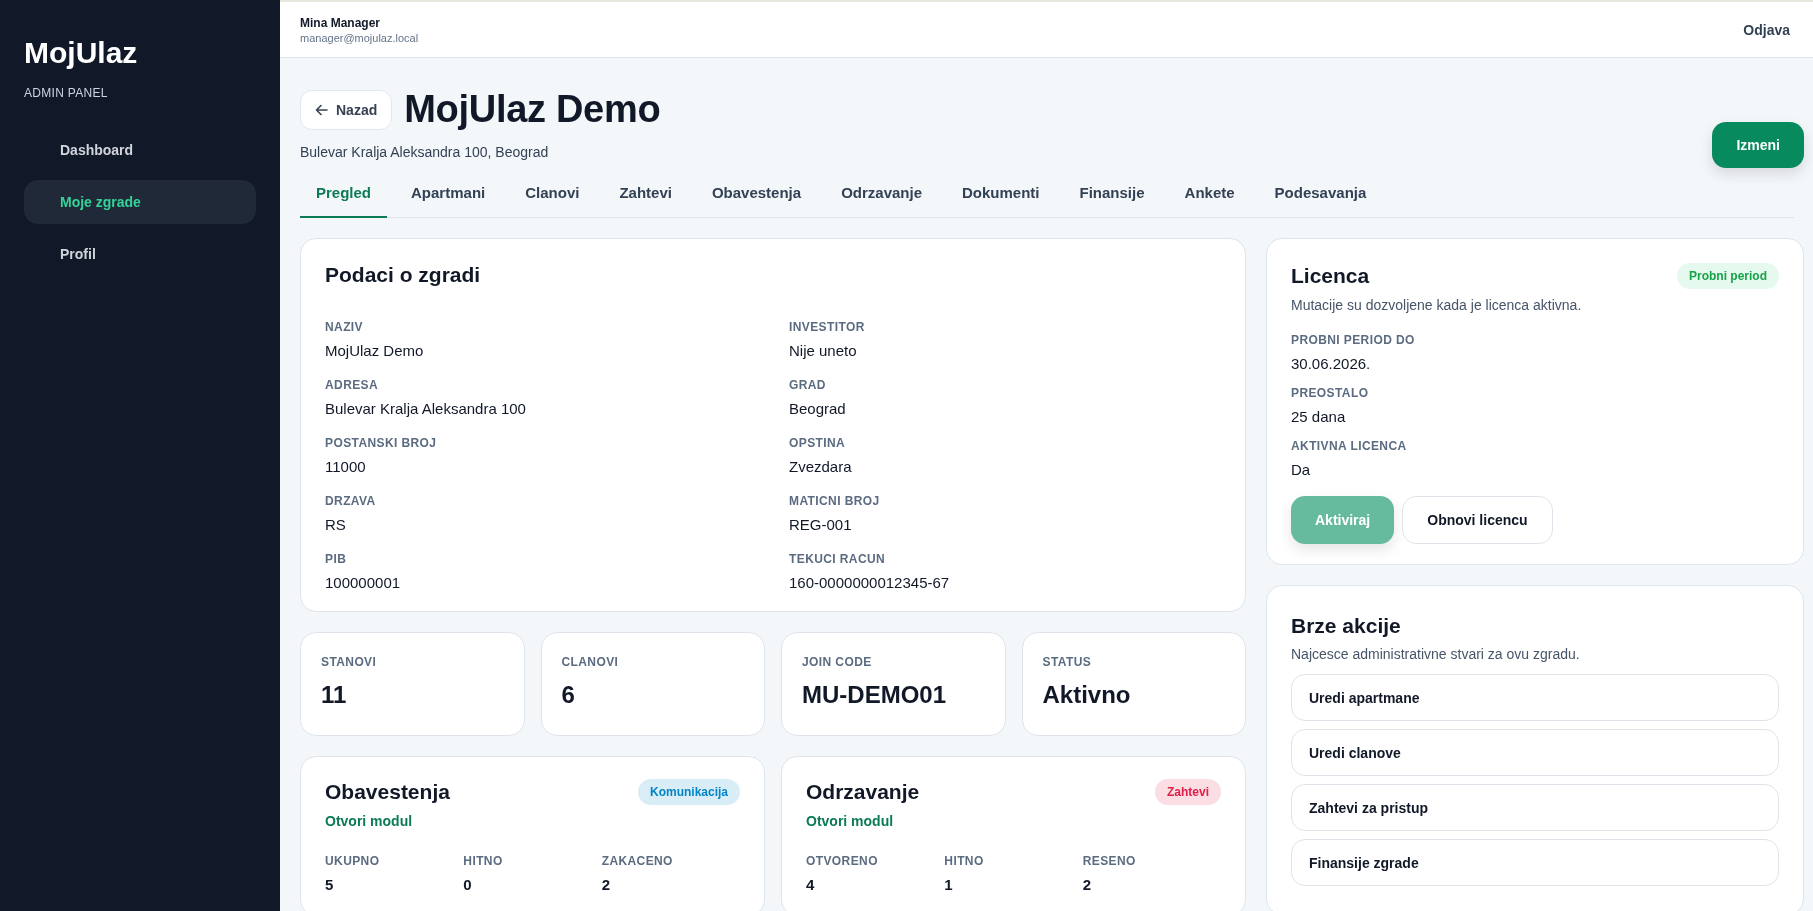 This screenshot has height=911, width=1813. Describe the element at coordinates (346, 466) in the screenshot. I see `field-value: 11000` at that location.